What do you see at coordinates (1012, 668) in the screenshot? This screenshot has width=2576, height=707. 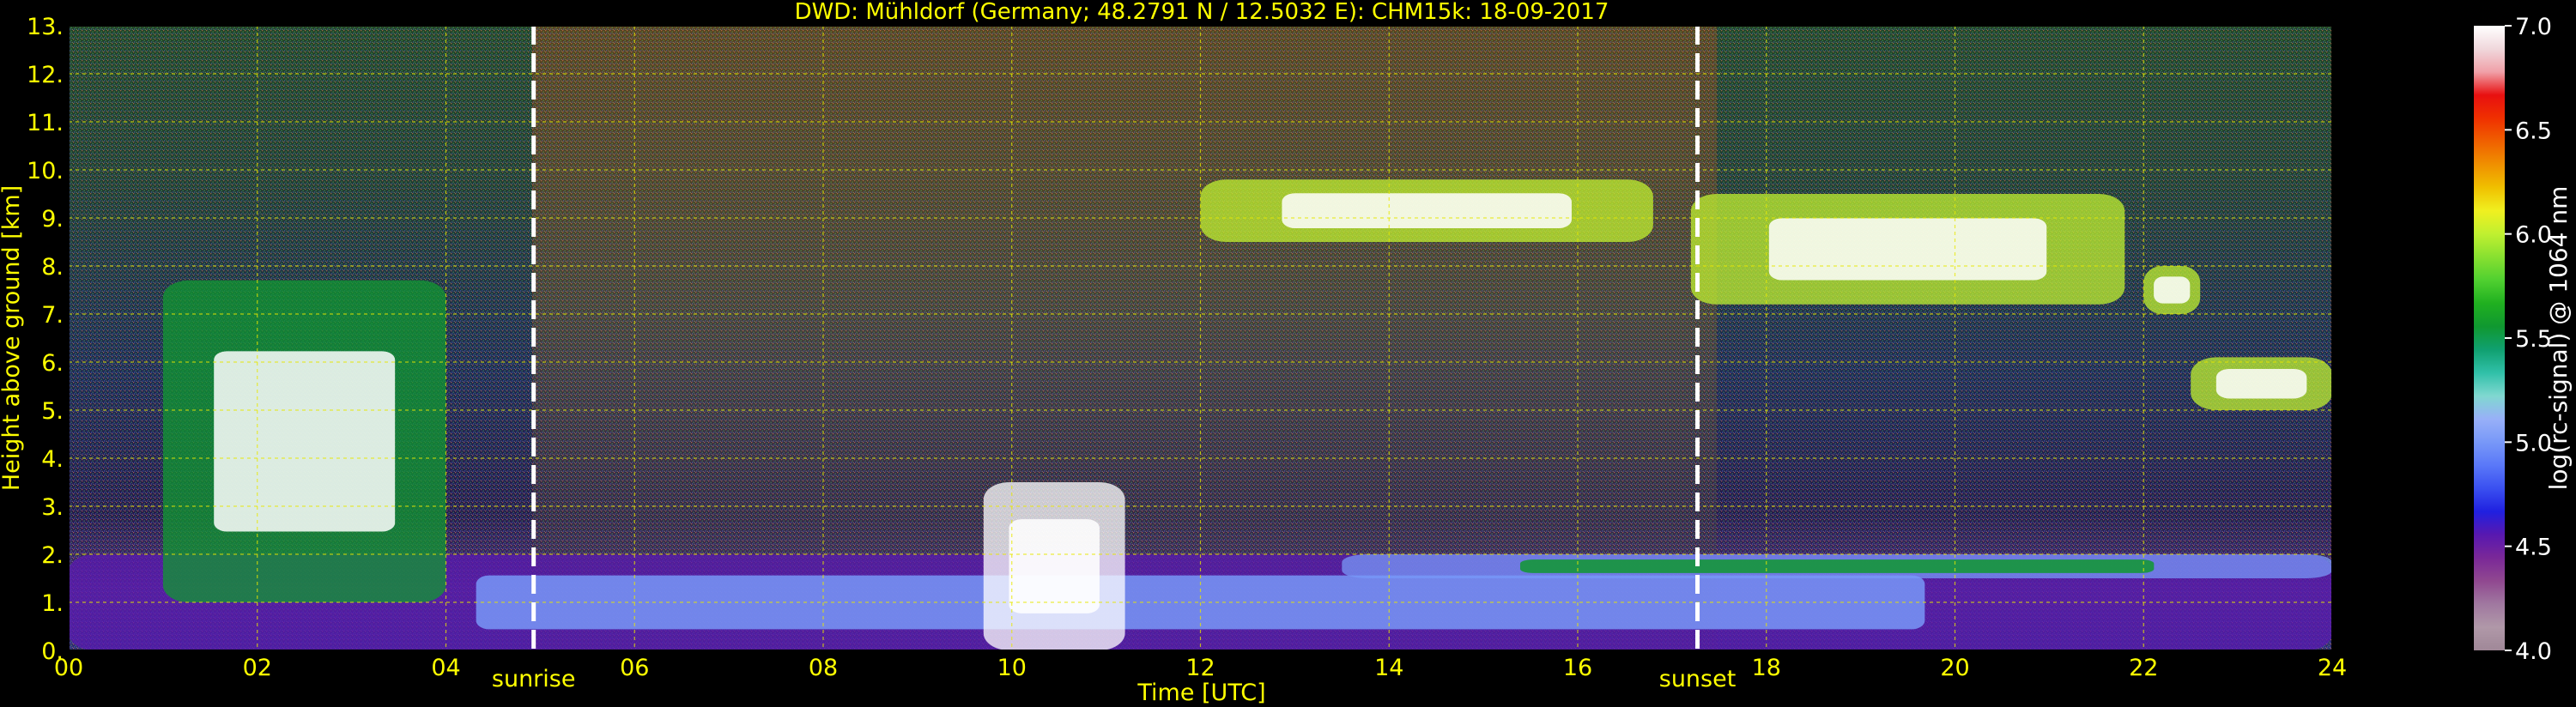 I see `x-tick-label: 10` at bounding box center [1012, 668].